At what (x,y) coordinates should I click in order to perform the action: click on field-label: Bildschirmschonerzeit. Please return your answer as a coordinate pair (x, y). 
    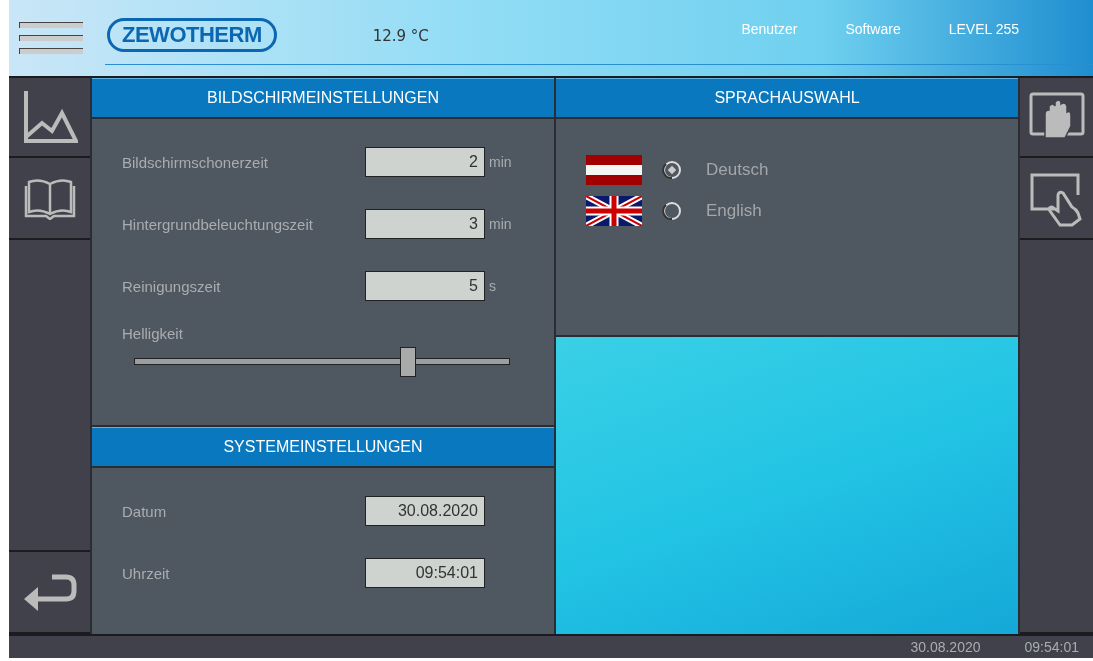
    Looking at the image, I should click on (195, 162).